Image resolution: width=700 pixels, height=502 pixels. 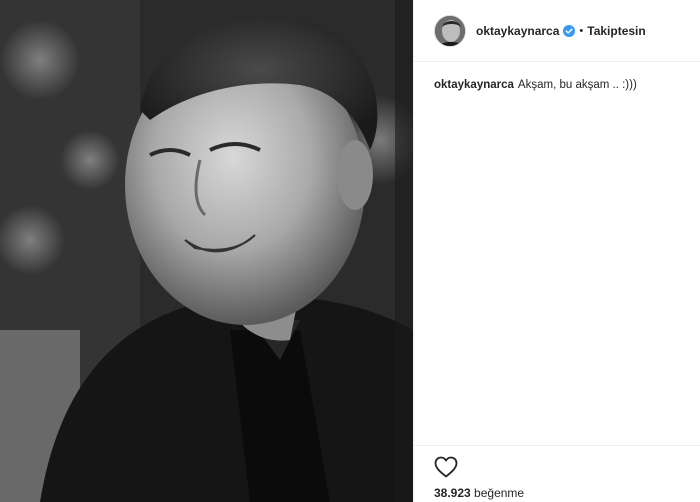 I want to click on avatar, so click(x=450, y=30).